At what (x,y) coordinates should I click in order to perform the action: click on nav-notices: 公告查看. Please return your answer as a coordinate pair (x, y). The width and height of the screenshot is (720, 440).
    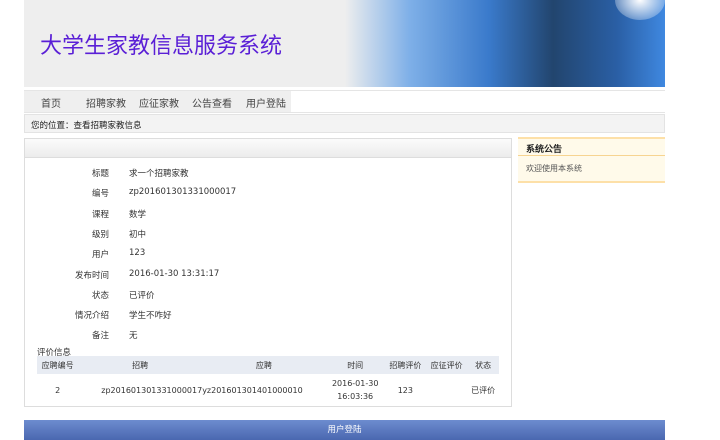
    Looking at the image, I should click on (212, 102).